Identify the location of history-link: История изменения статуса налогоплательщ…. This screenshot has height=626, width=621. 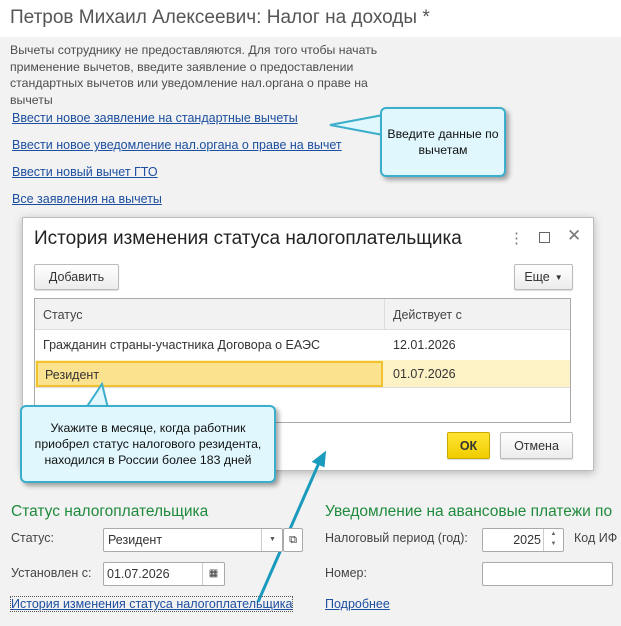
(151, 604).